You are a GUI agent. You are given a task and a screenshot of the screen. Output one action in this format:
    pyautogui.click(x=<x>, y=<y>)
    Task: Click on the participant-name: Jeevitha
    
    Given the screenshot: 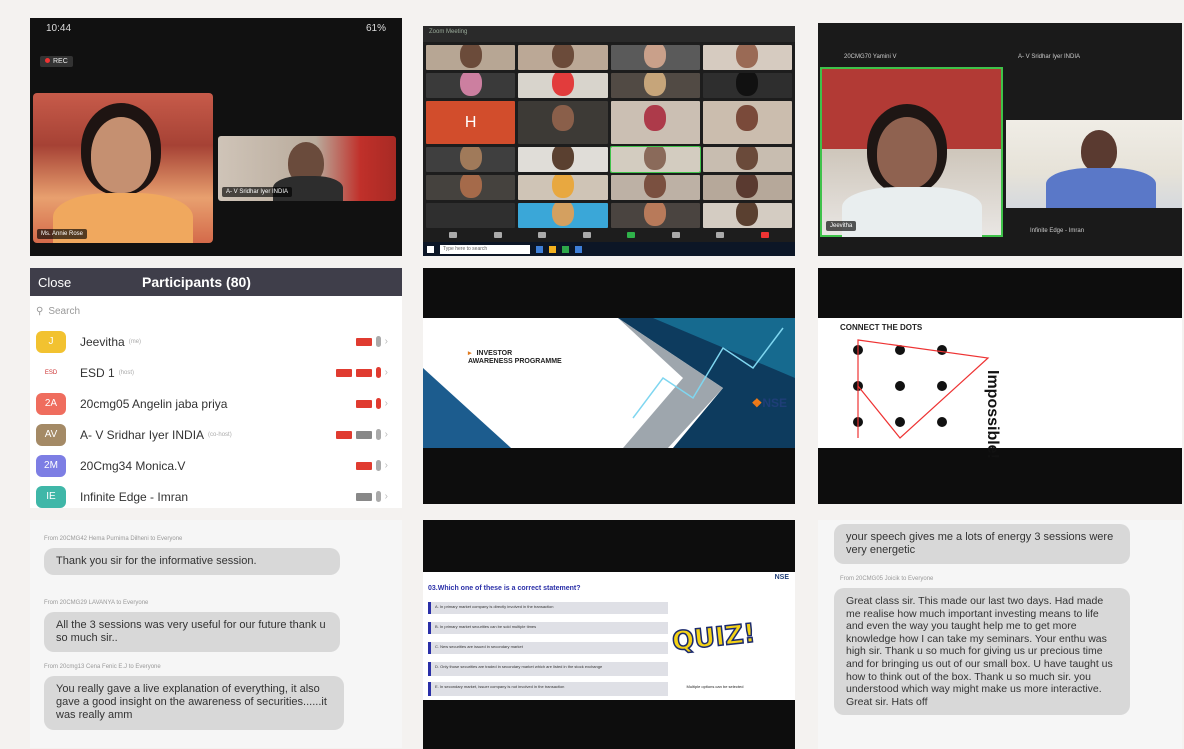 What is the action you would take?
    pyautogui.click(x=841, y=226)
    